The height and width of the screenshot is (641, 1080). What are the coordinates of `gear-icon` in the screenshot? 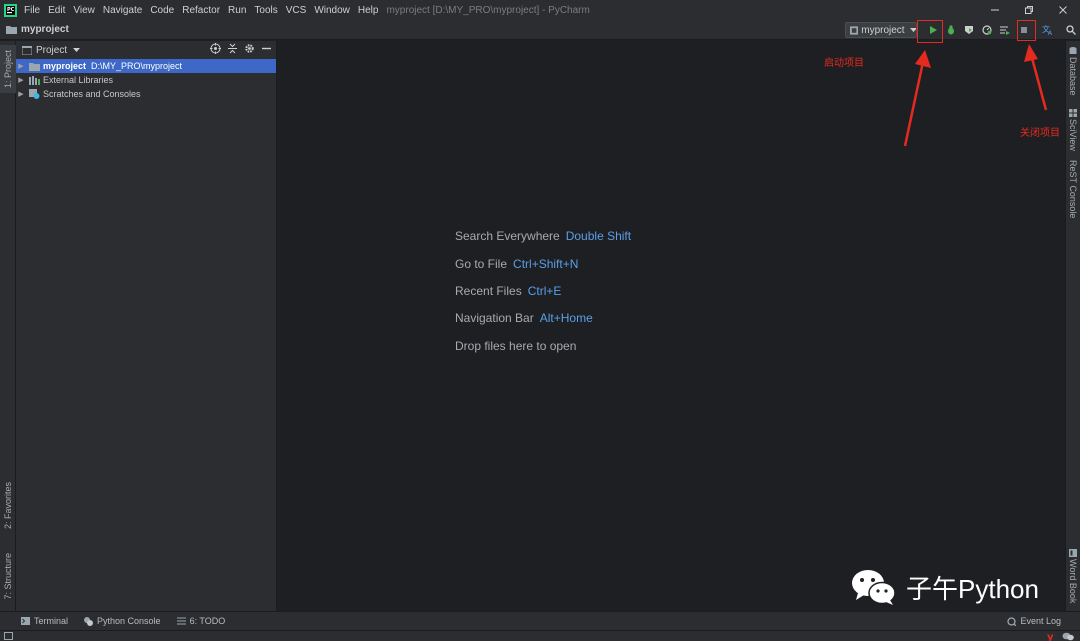 It's located at (249, 48).